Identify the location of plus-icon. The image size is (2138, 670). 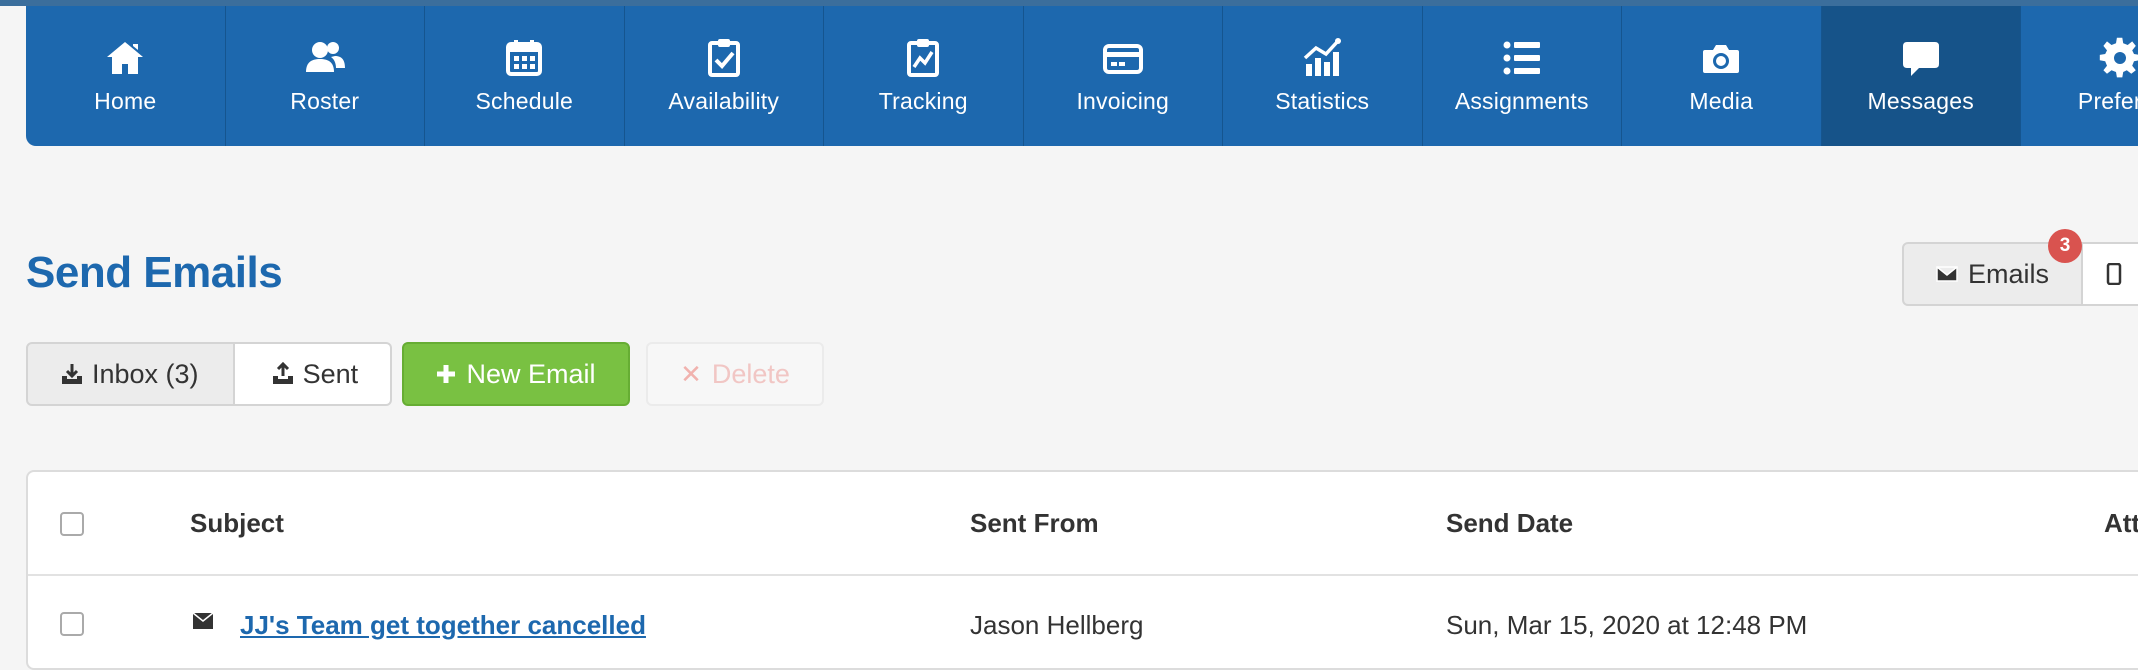
(446, 374).